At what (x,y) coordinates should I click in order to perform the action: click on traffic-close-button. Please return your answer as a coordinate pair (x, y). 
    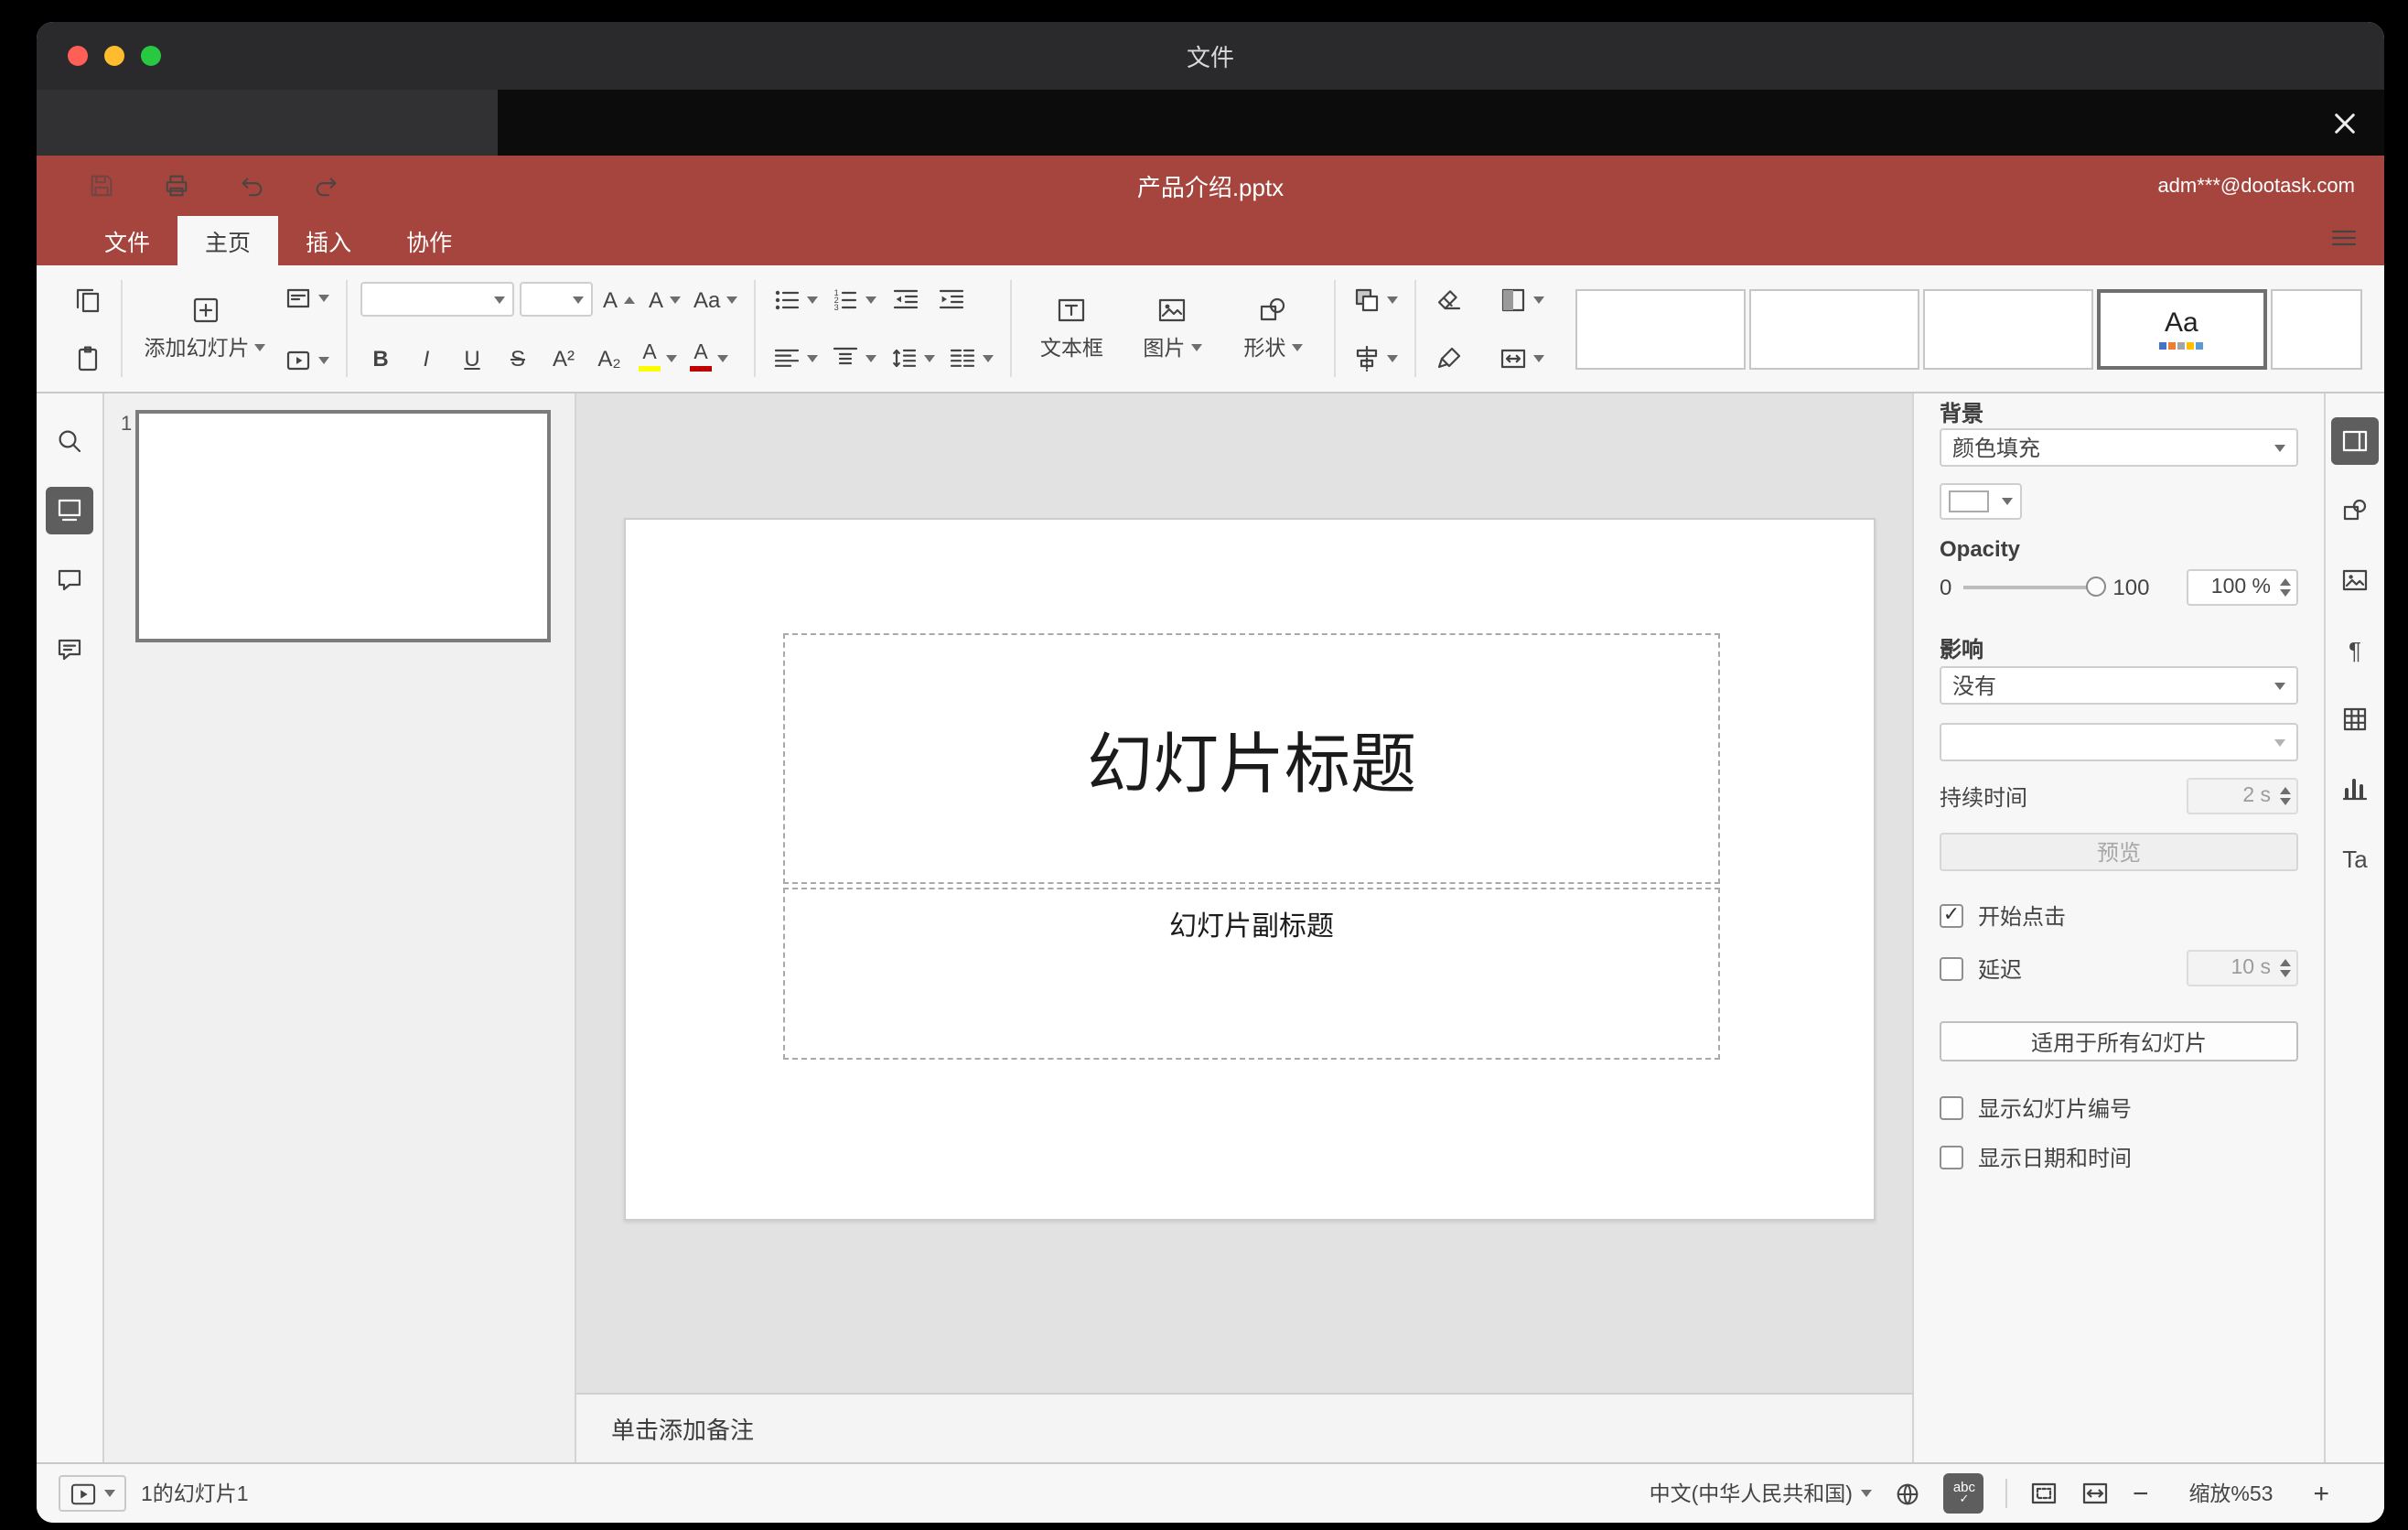
    Looking at the image, I should click on (78, 56).